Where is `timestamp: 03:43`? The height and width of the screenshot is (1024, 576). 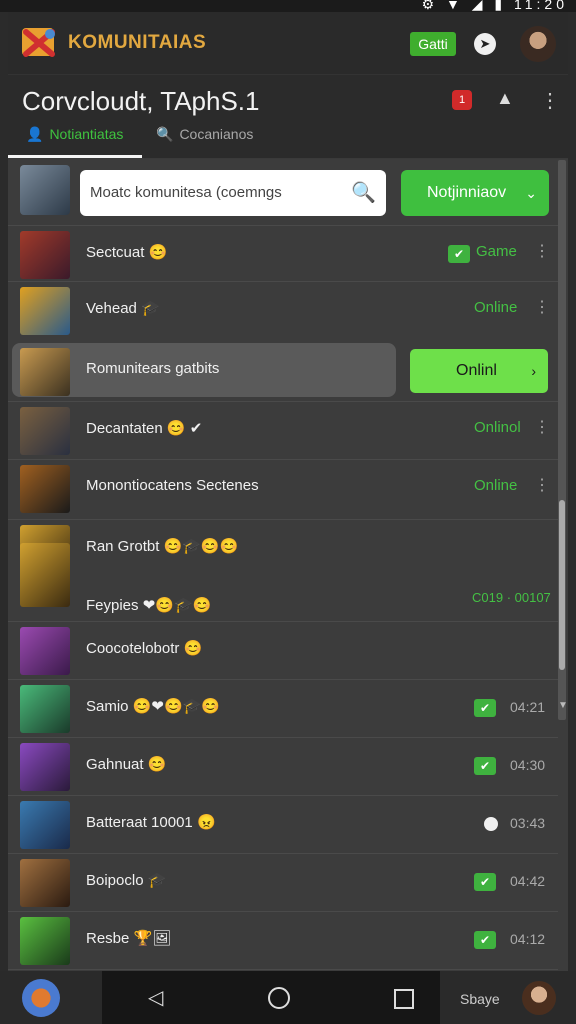 timestamp: 03:43 is located at coordinates (528, 823).